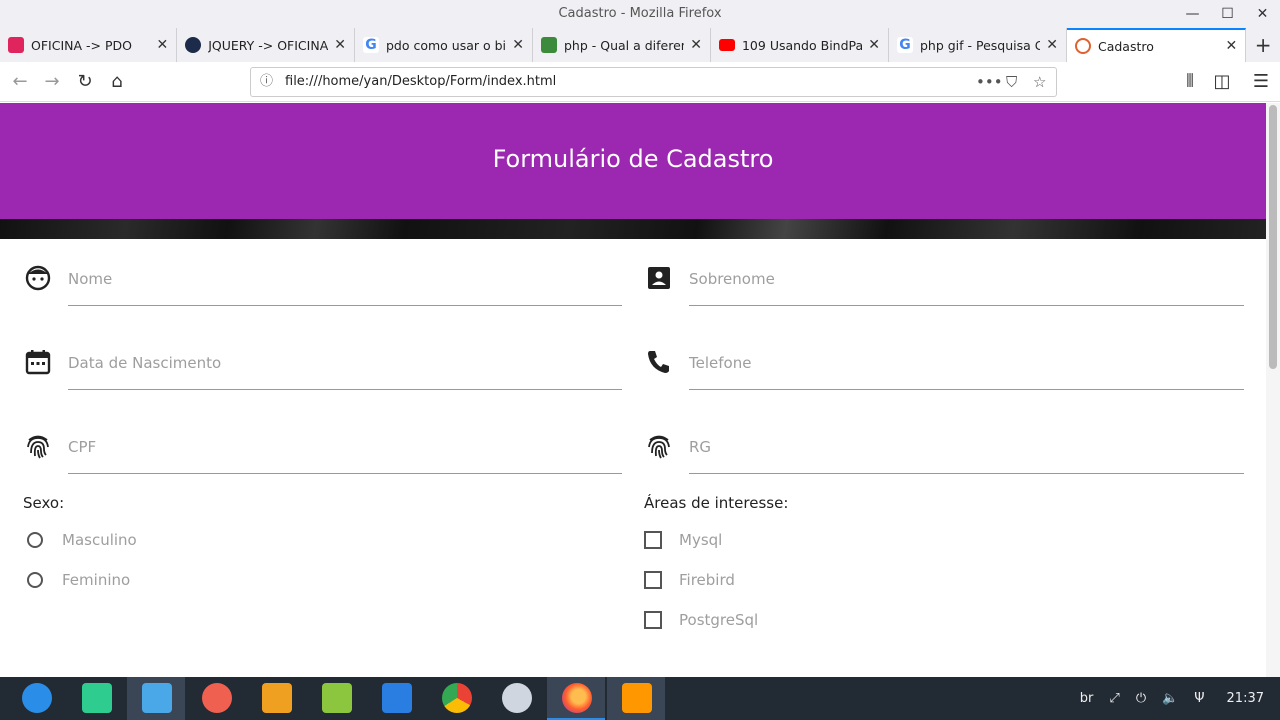 This screenshot has width=1280, height=720. I want to click on menu-icon: ☰, so click(1261, 82).